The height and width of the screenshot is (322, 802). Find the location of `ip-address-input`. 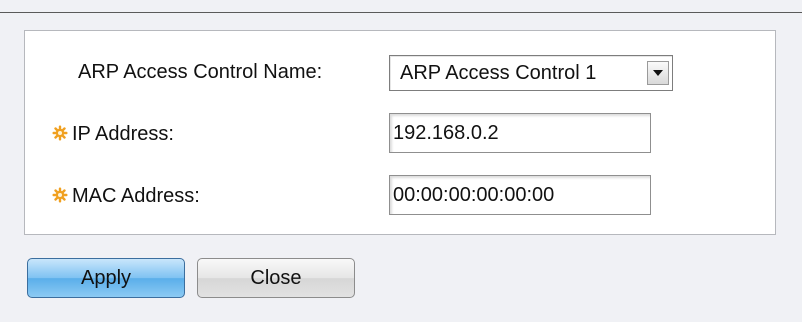

ip-address-input is located at coordinates (520, 133).